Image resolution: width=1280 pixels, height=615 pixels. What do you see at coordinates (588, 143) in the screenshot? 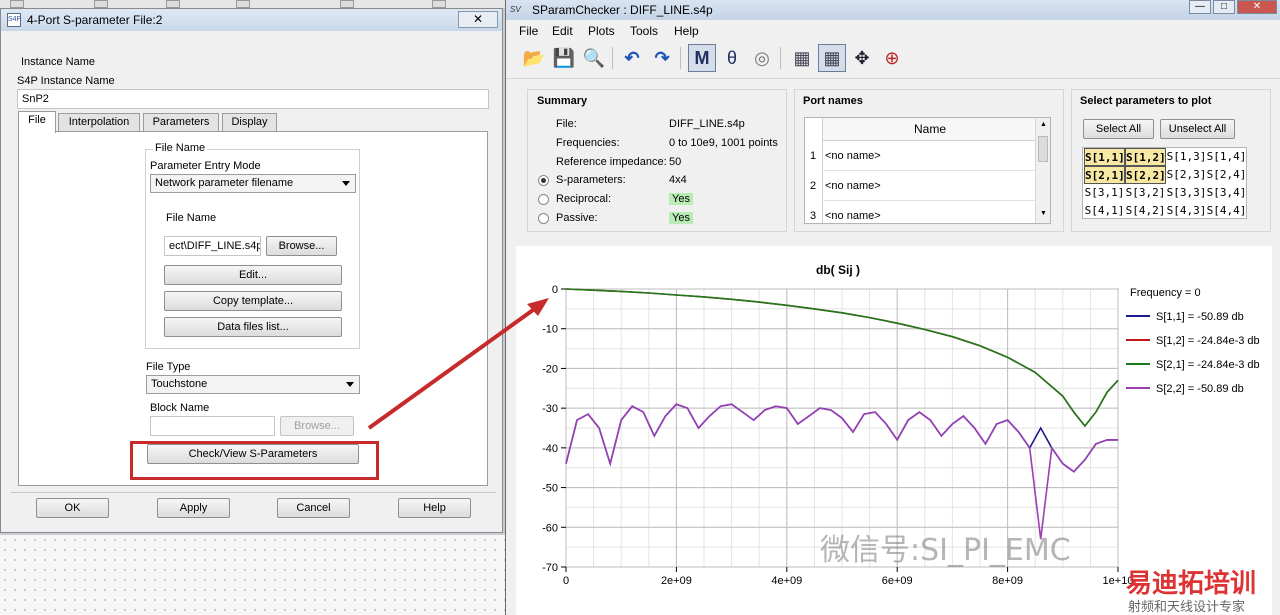
I see `summary-label: Frequencies:` at bounding box center [588, 143].